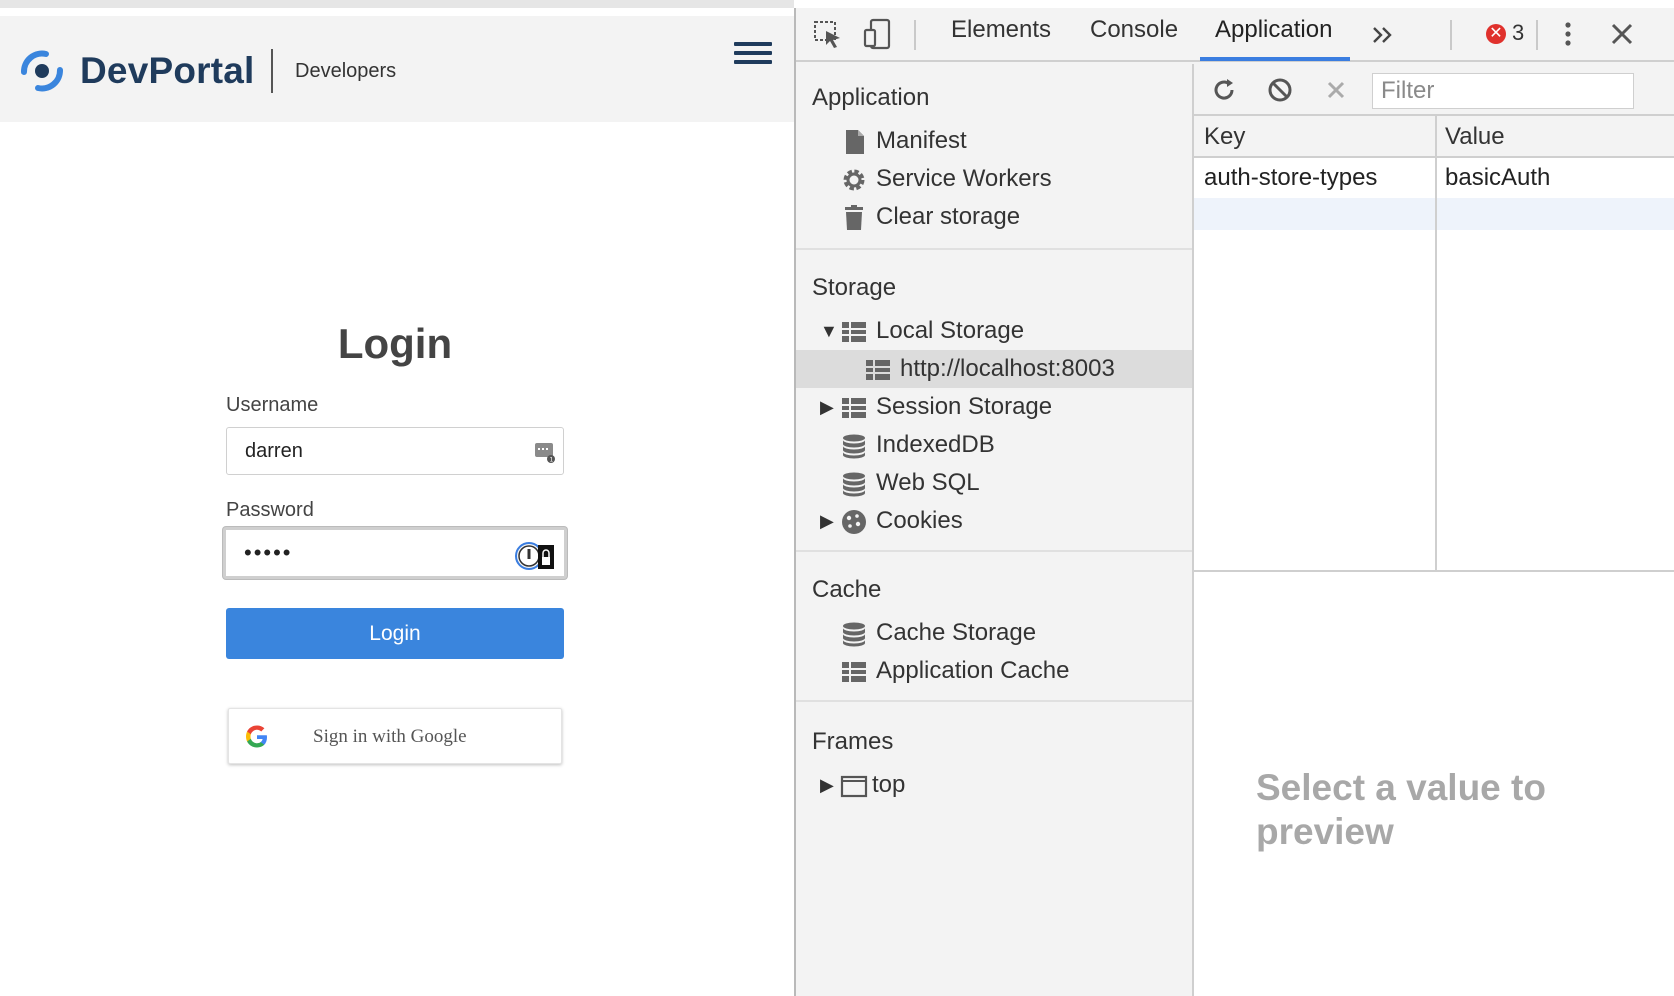  I want to click on more-tabs-chevron-icon, so click(1383, 35).